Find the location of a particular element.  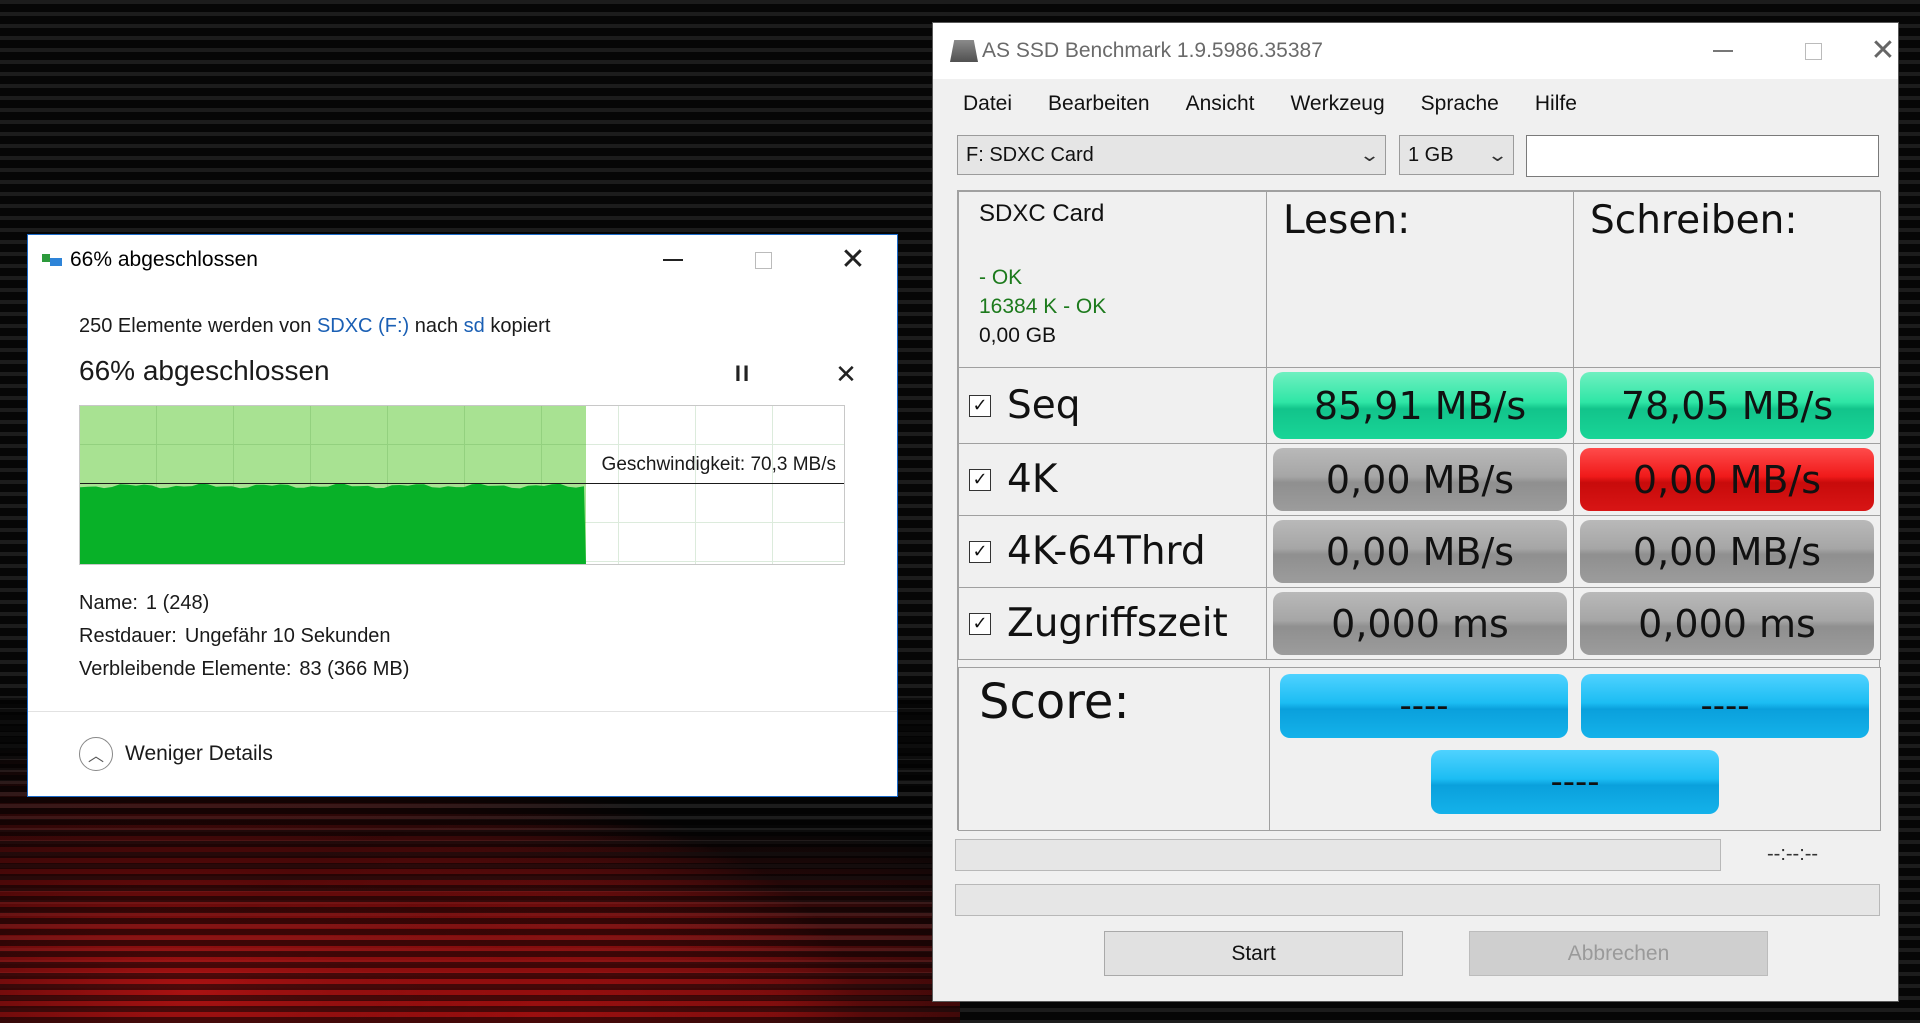

detail-remaining: Restdauer: Ungefähr 10 Sekunden is located at coordinates (235, 636).